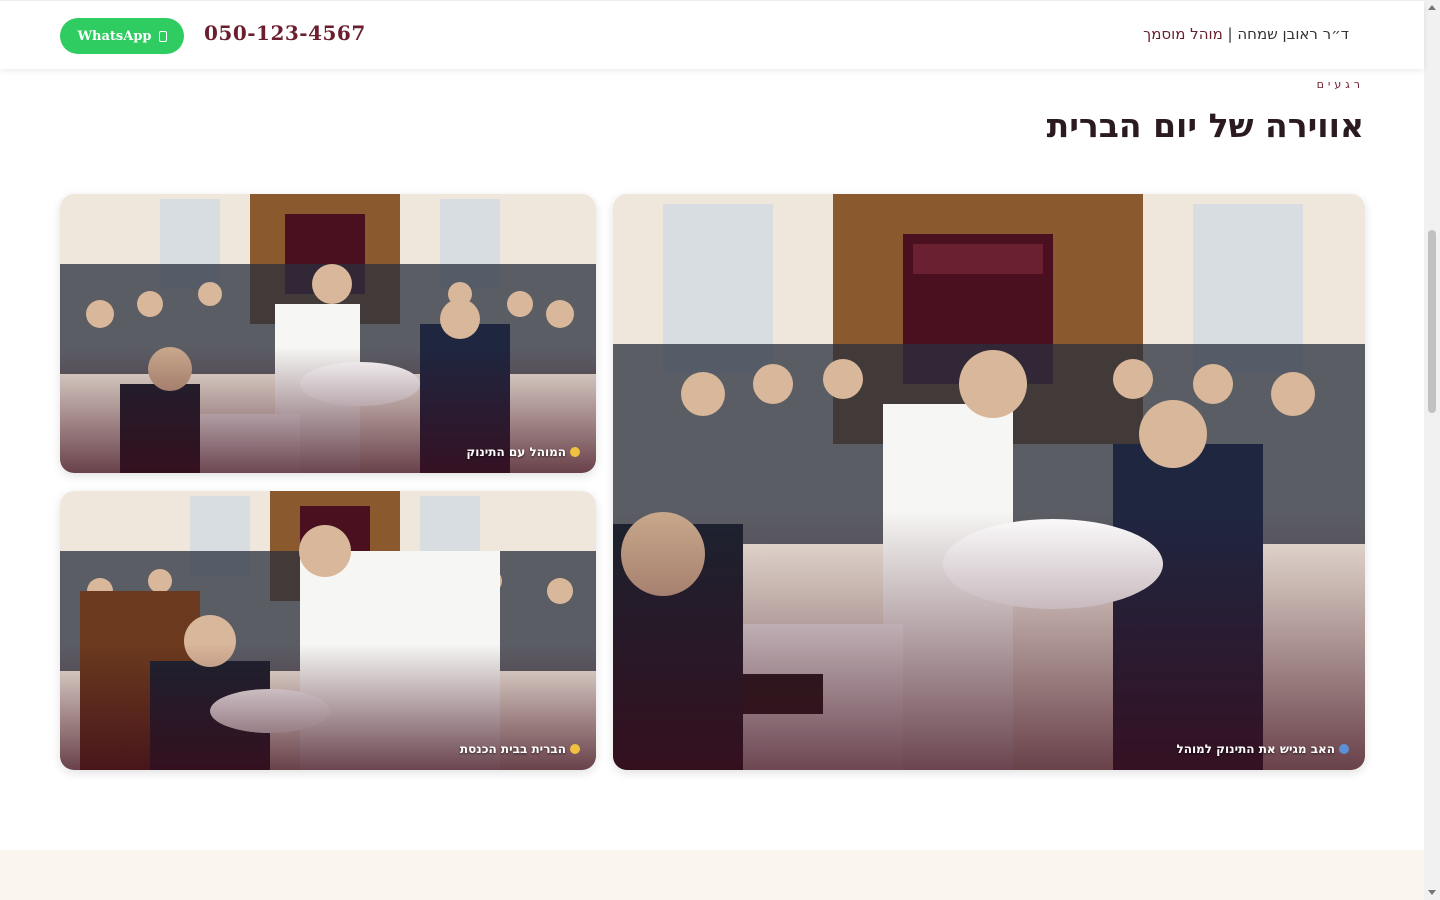  Describe the element at coordinates (520, 749) in the screenshot. I see `gallery-caption: הברית בבית הכנסת` at that location.